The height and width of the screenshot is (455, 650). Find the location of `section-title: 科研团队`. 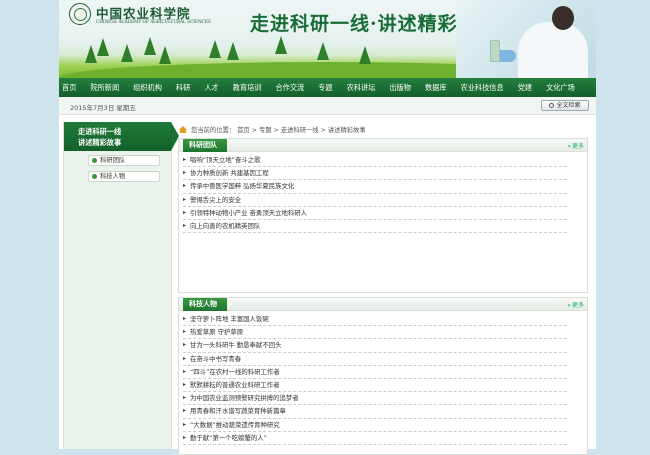

section-title: 科研团队 is located at coordinates (205, 145).